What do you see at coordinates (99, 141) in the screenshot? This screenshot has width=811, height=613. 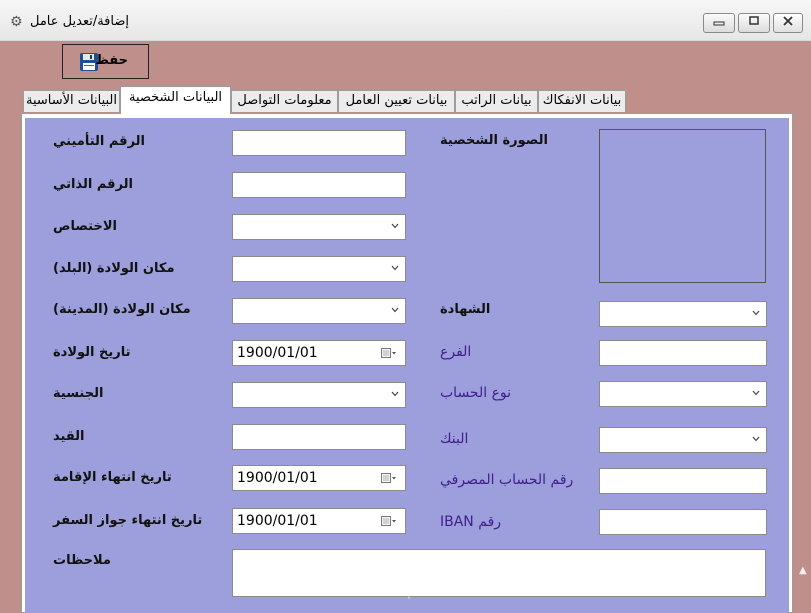 I see `insurance-number-label: الرقم التأميني` at bounding box center [99, 141].